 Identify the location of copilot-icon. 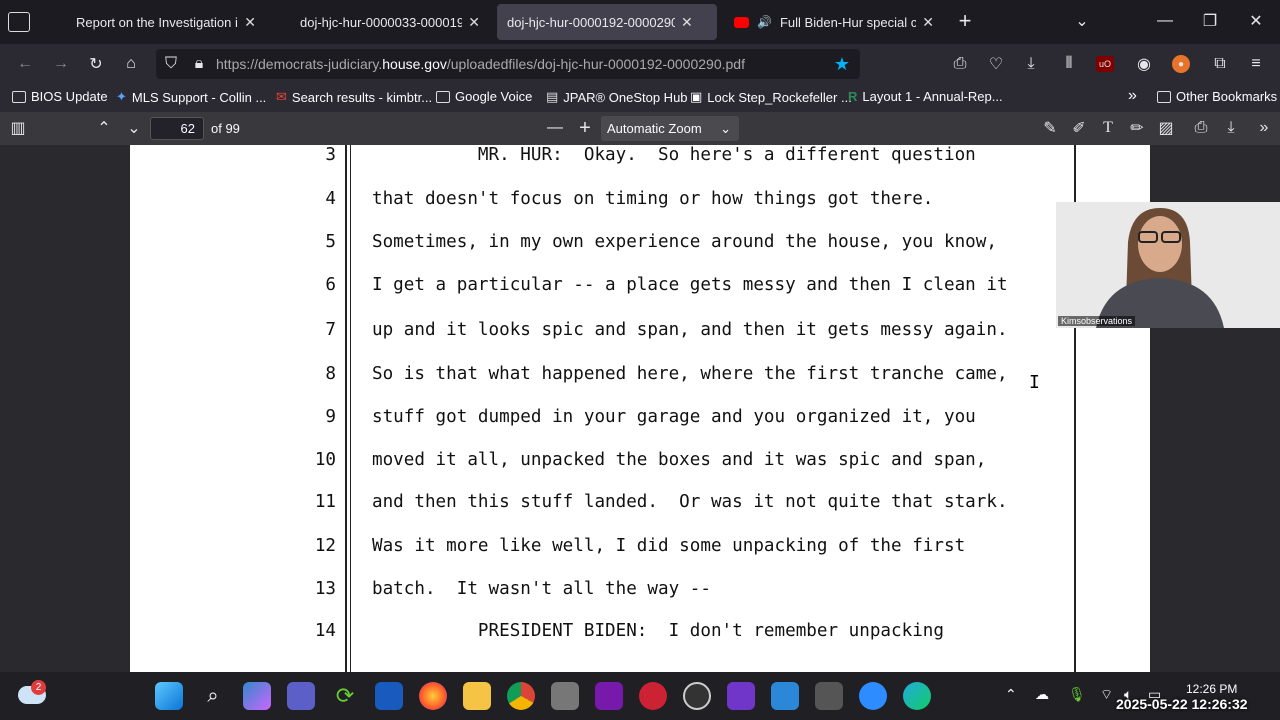
(257, 696).